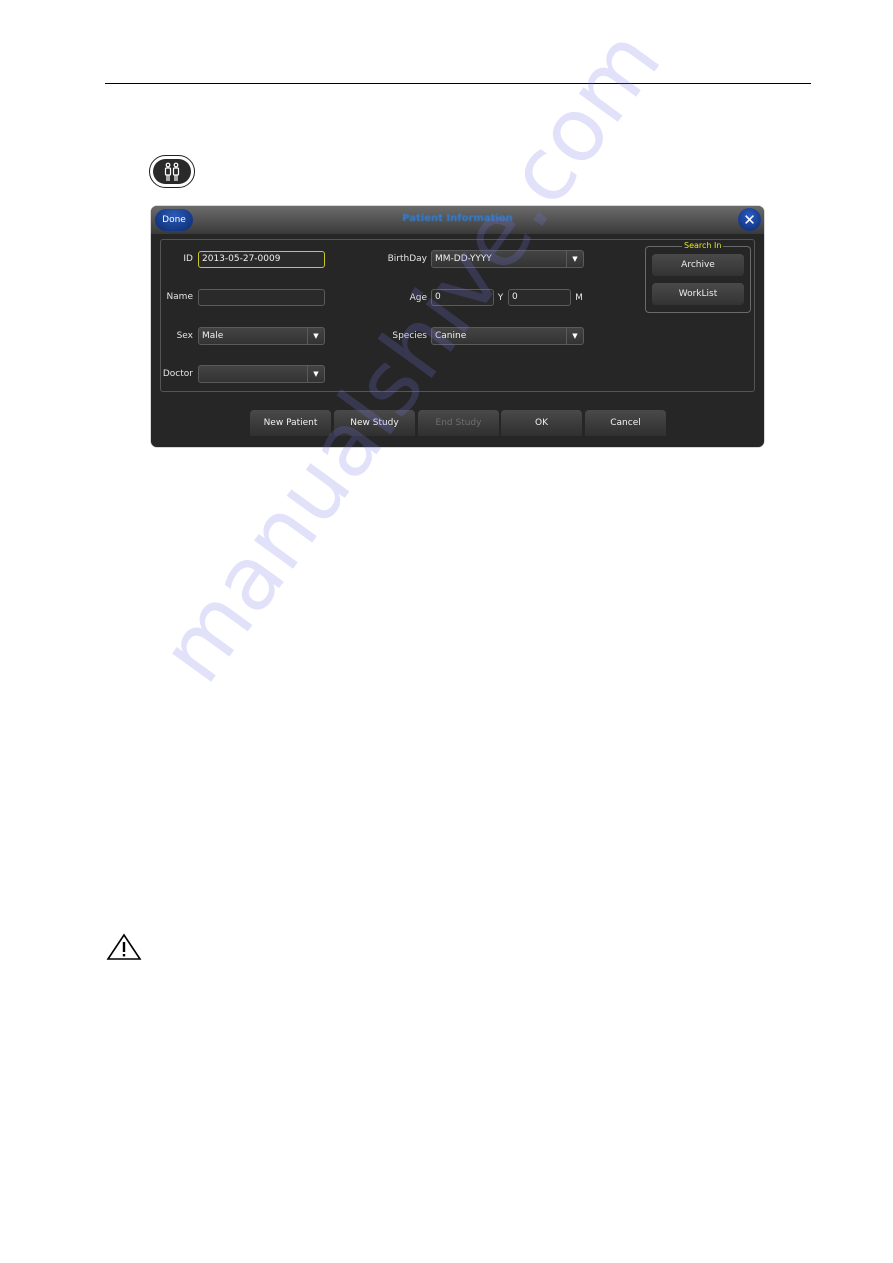 The image size is (893, 1263). Describe the element at coordinates (698, 265) in the screenshot. I see `archive-button: Archive` at that location.